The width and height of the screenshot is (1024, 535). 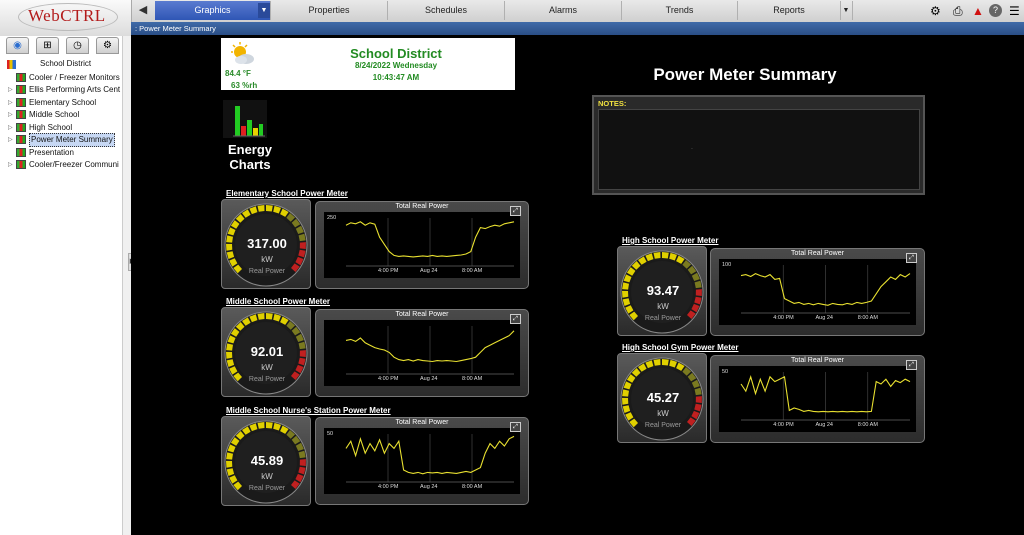 I want to click on tree-item-label: Cooler / Freezer Monitors, so click(x=74, y=77).